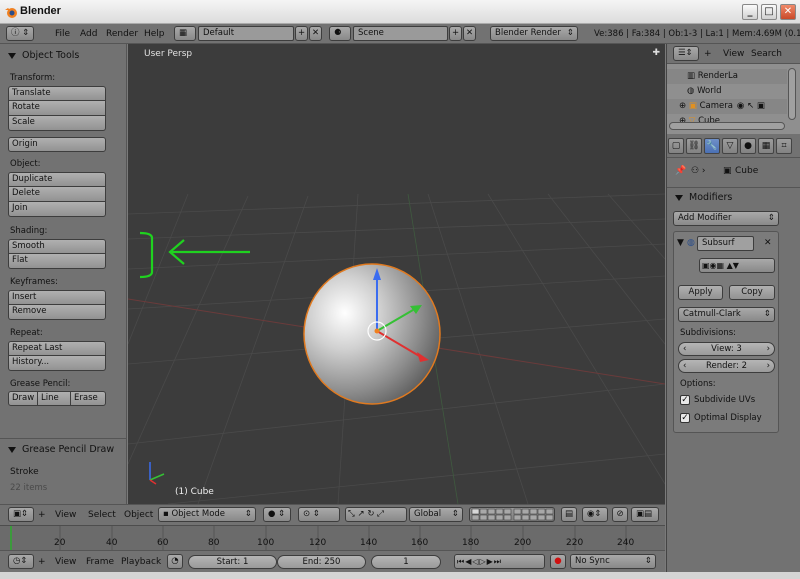  Describe the element at coordinates (65, 515) in the screenshot. I see `menu-view: View` at that location.